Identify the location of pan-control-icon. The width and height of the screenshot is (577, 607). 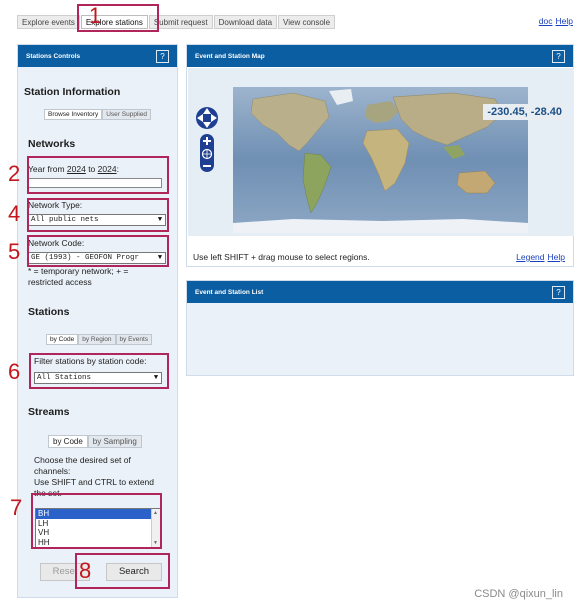
(207, 118).